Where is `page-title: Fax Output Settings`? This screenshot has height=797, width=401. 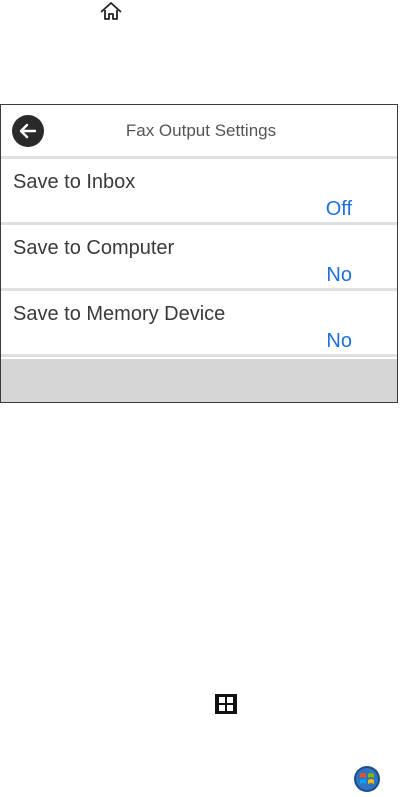 page-title: Fax Output Settings is located at coordinates (201, 130).